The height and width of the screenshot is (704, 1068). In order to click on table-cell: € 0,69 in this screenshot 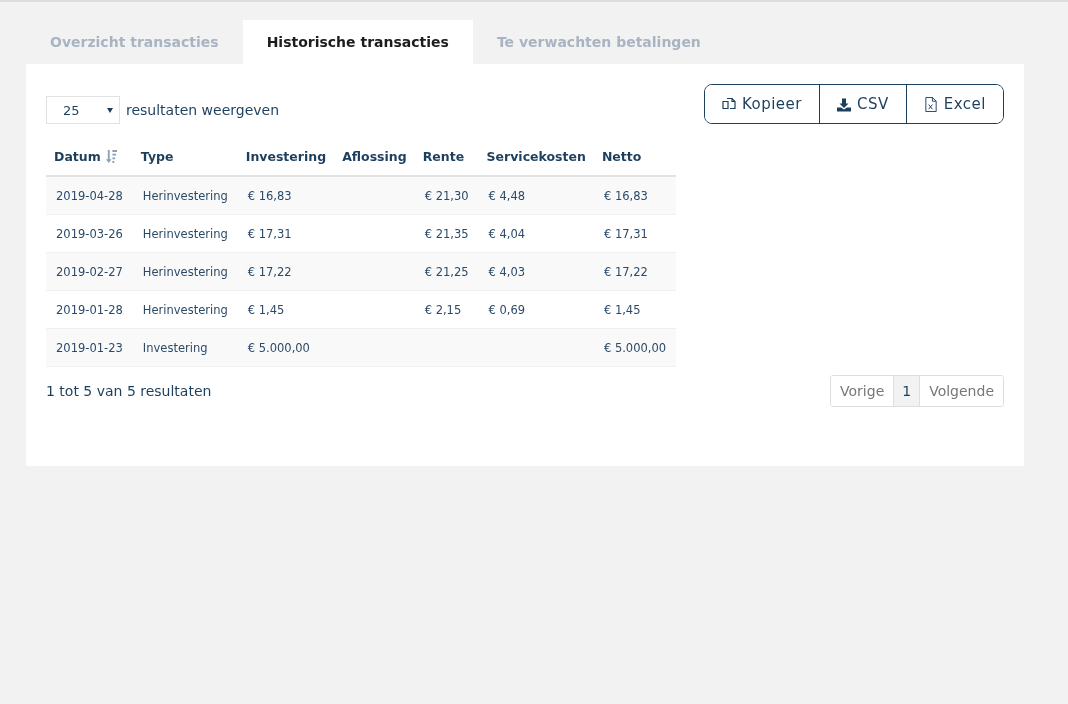, I will do `click(536, 309)`.